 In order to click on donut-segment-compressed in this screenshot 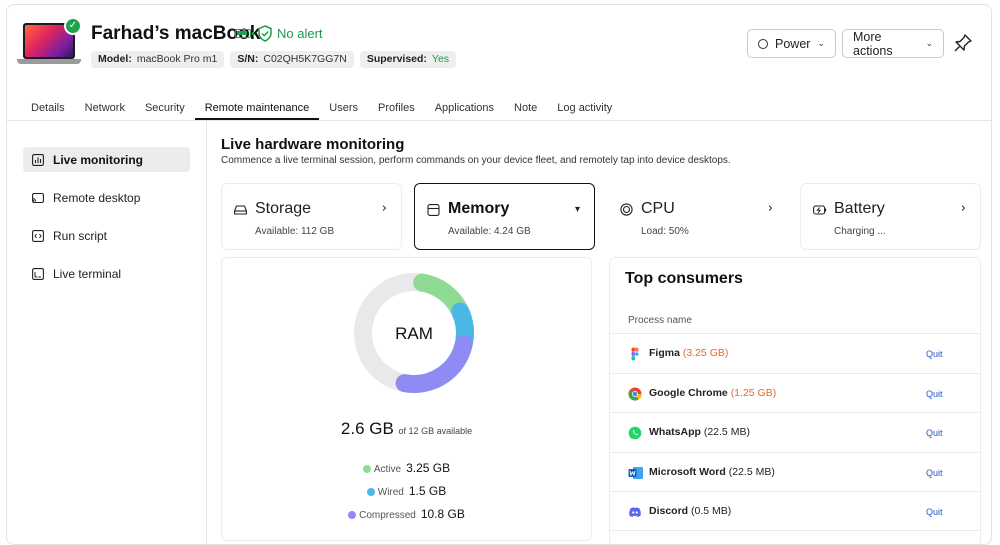, I will do `click(434, 364)`.